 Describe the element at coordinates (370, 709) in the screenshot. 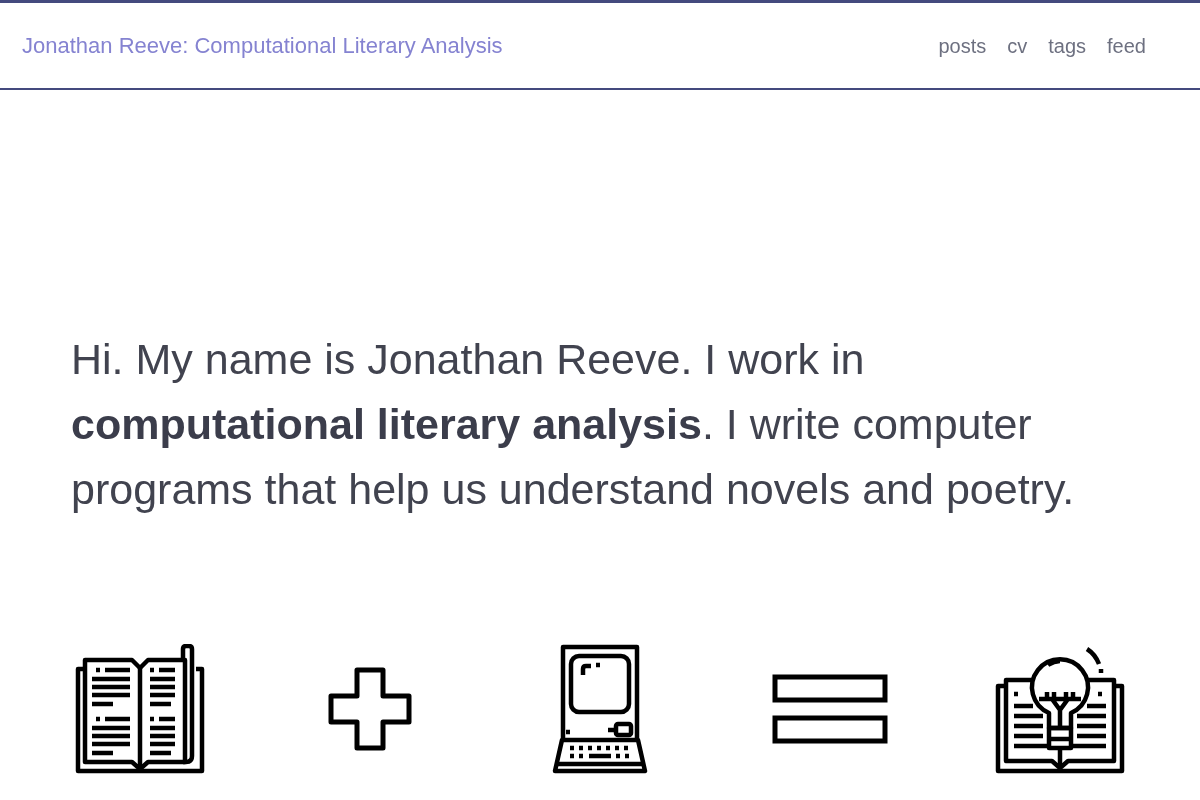

I see `plus-icon` at that location.